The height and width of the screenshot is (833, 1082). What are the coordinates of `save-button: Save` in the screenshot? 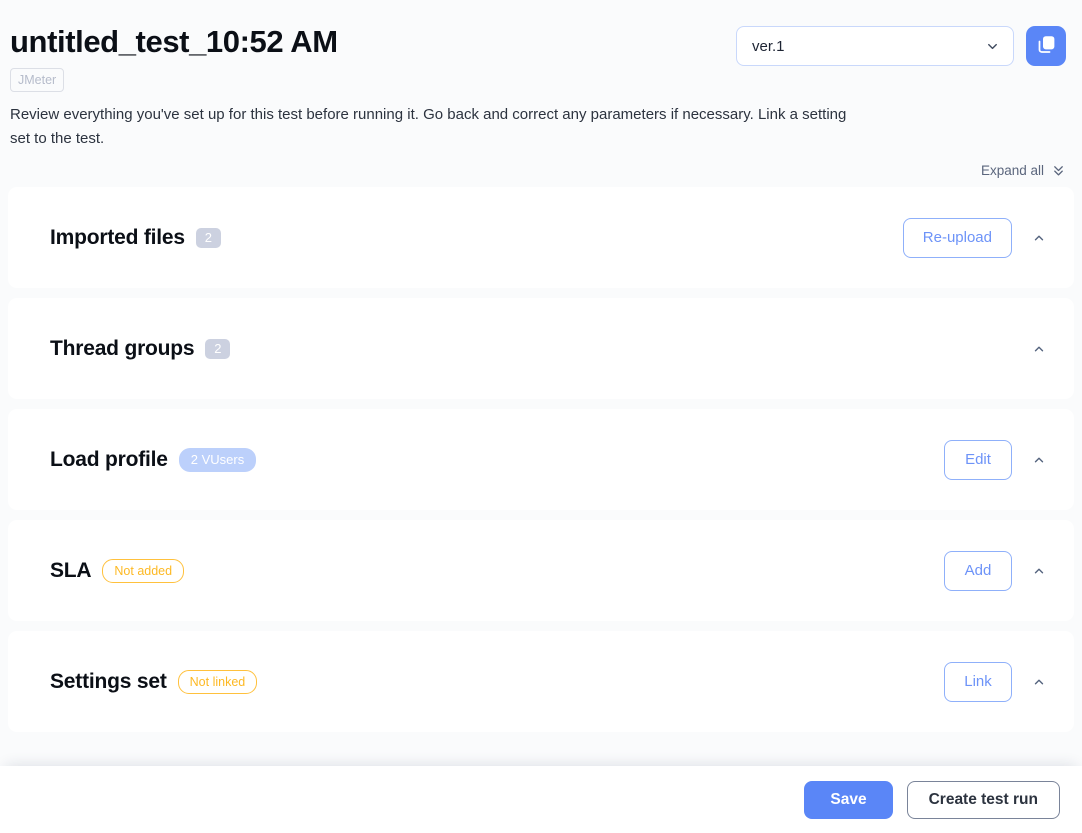 It's located at (848, 799).